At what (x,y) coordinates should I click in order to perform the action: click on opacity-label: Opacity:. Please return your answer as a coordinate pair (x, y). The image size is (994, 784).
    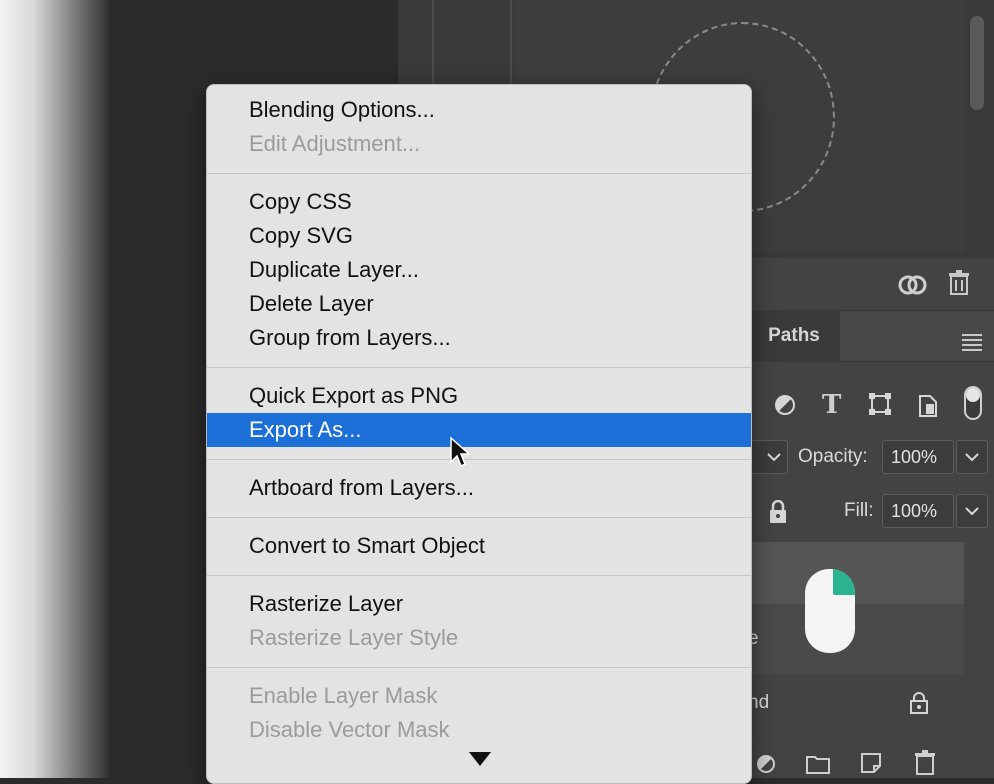
    Looking at the image, I should click on (833, 456).